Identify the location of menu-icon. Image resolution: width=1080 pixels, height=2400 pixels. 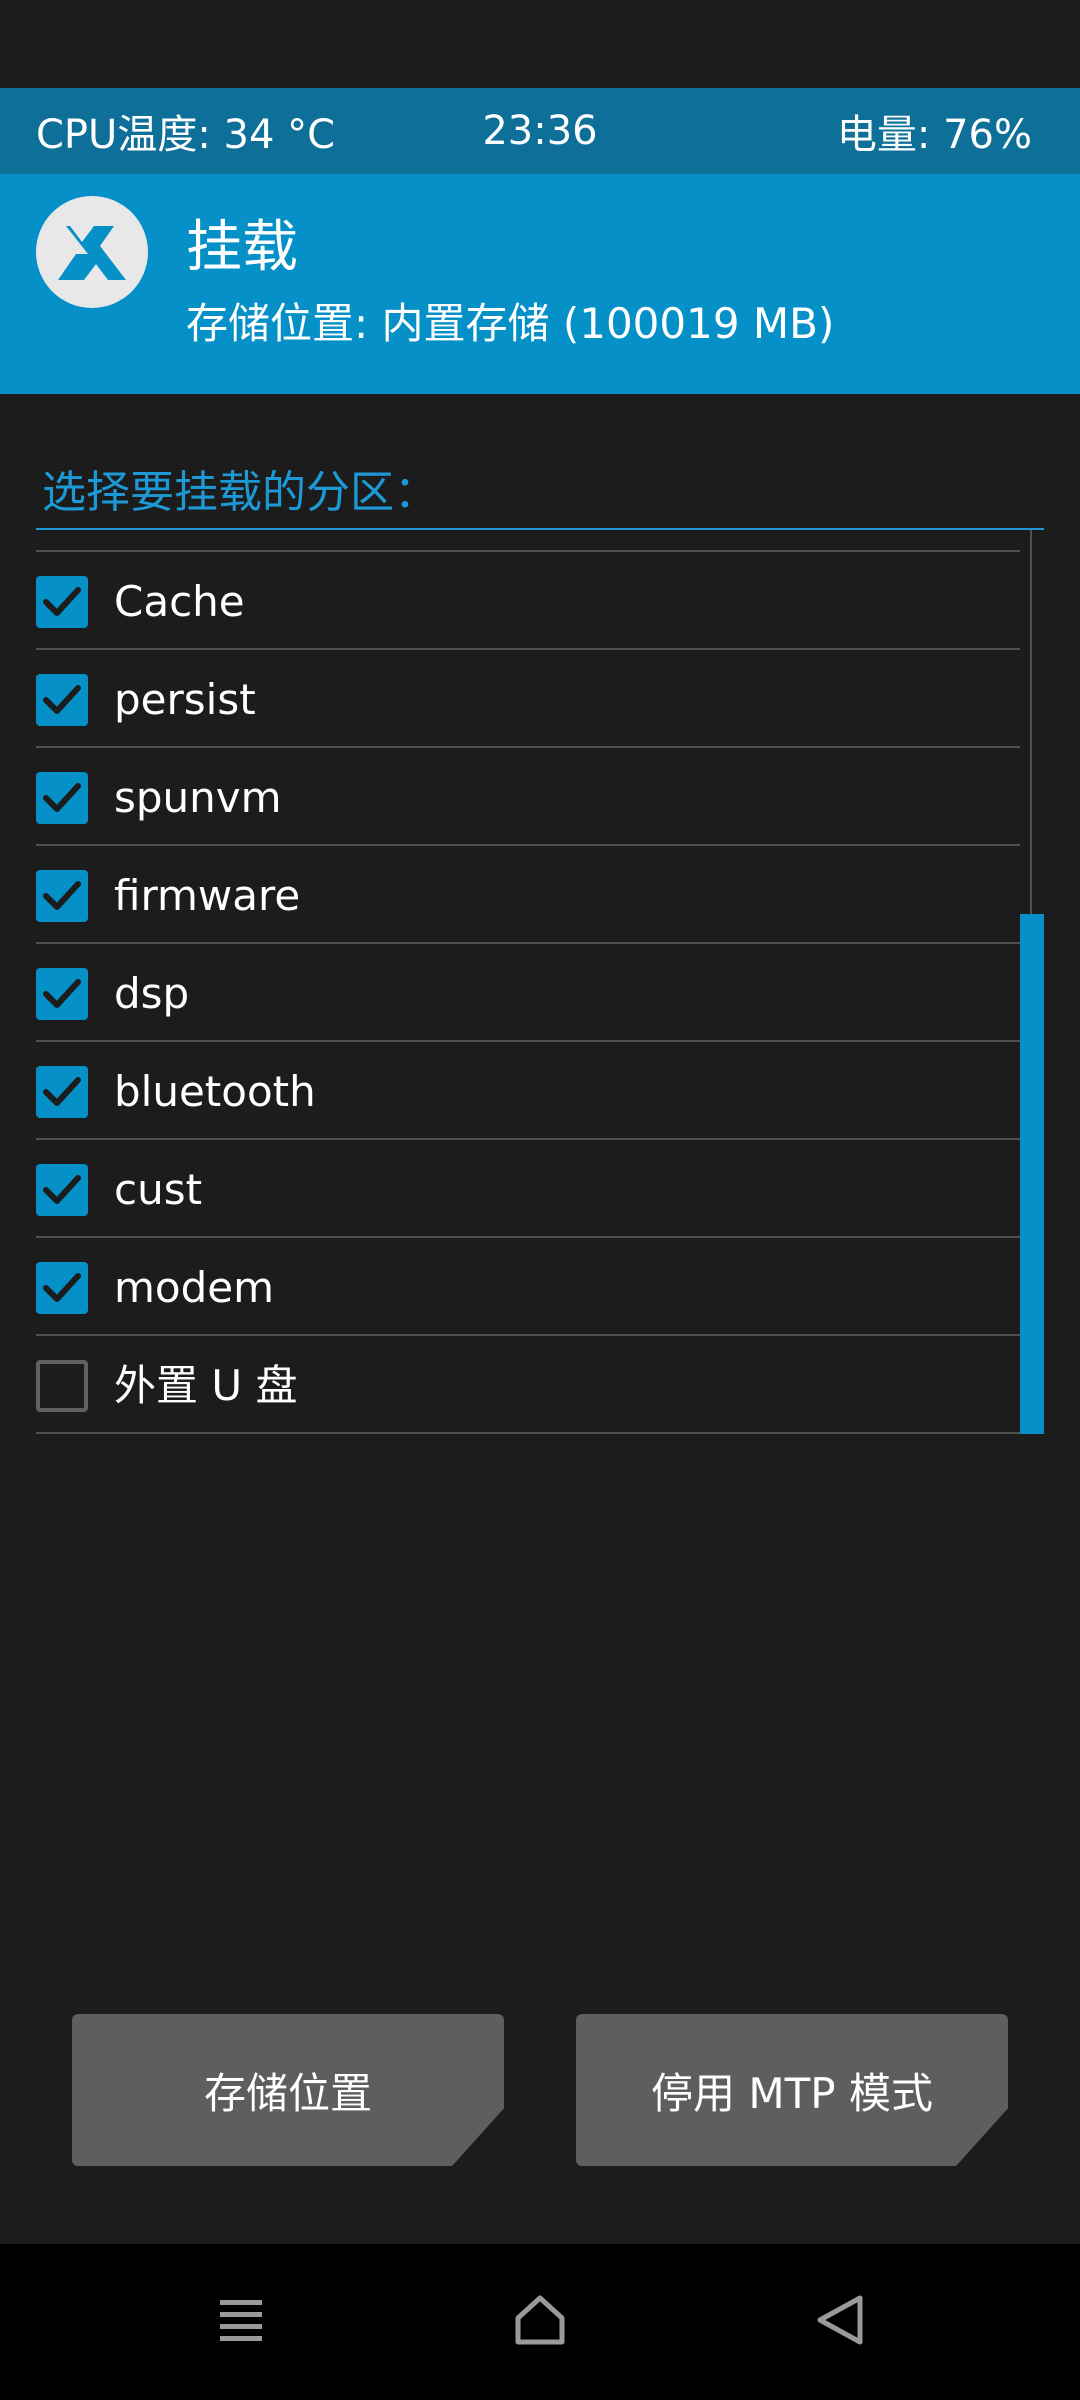
(241, 2322).